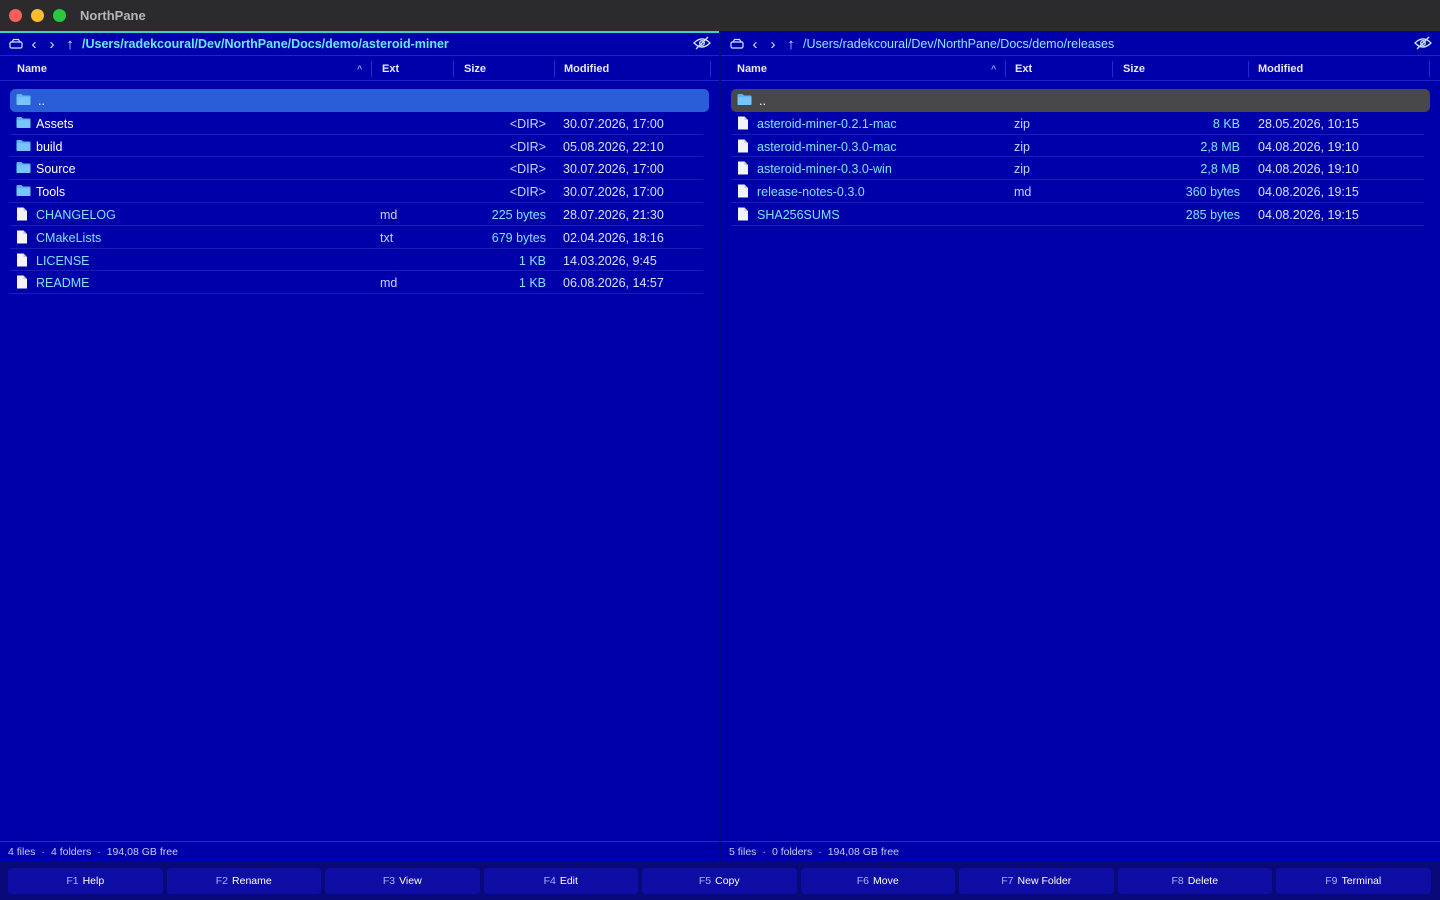  I want to click on fkey-label: Copy, so click(727, 881).